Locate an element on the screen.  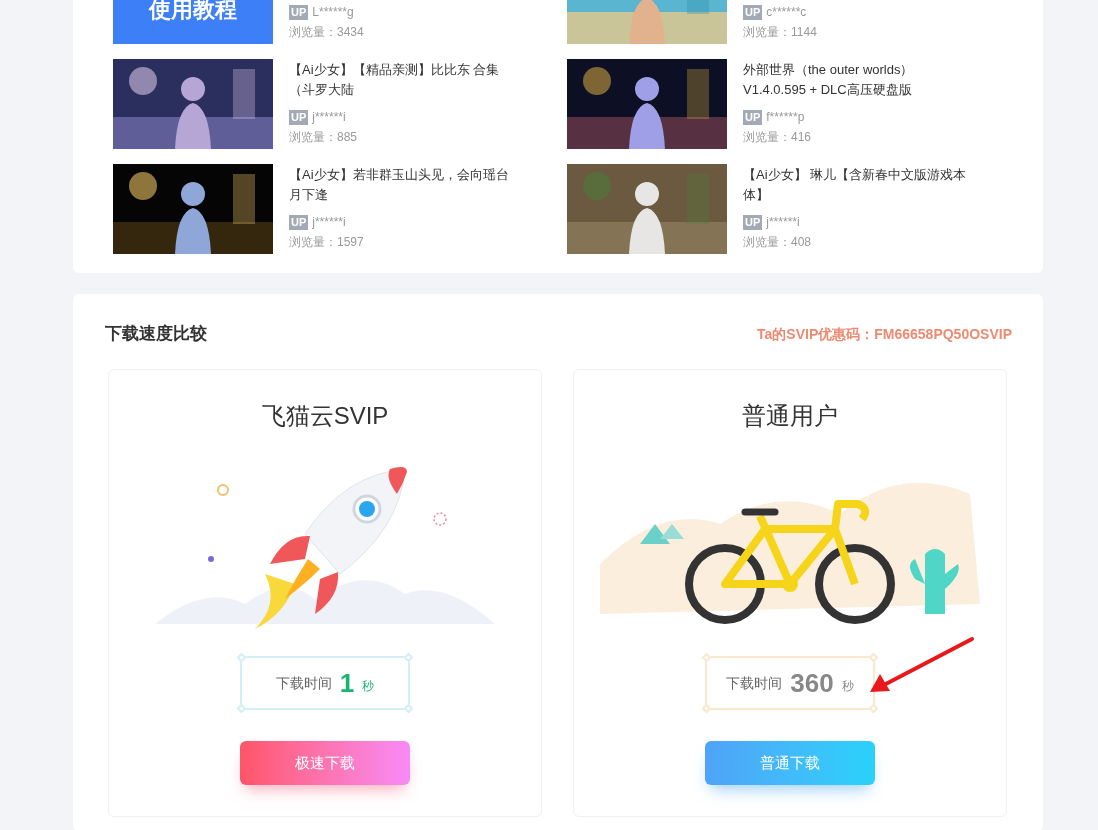
view-count: 浏览量：1597 is located at coordinates (326, 242).